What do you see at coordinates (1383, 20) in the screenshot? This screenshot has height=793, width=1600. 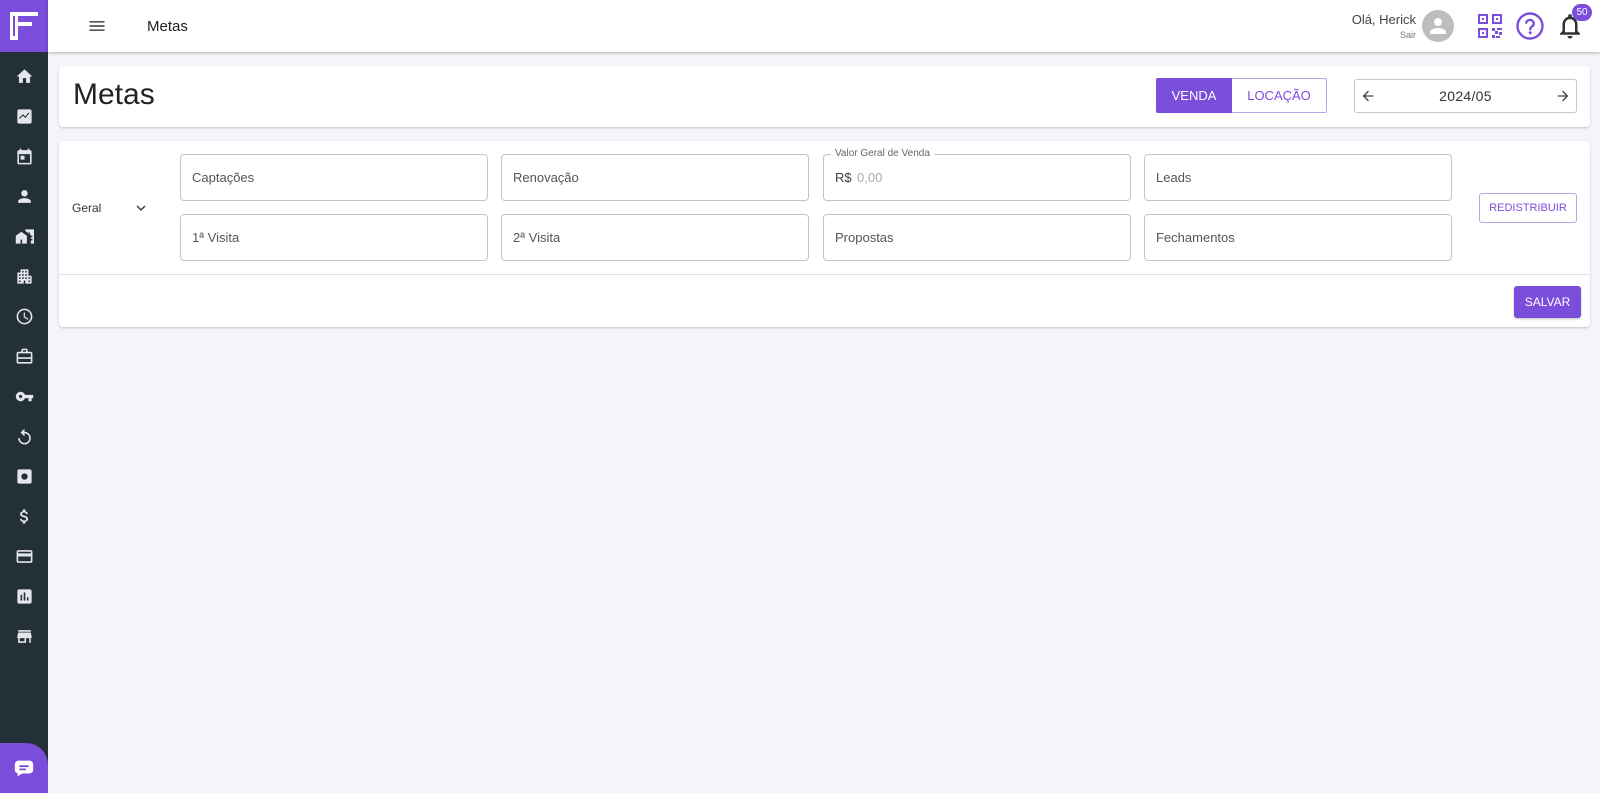 I see `user-name: Olá, Herick` at bounding box center [1383, 20].